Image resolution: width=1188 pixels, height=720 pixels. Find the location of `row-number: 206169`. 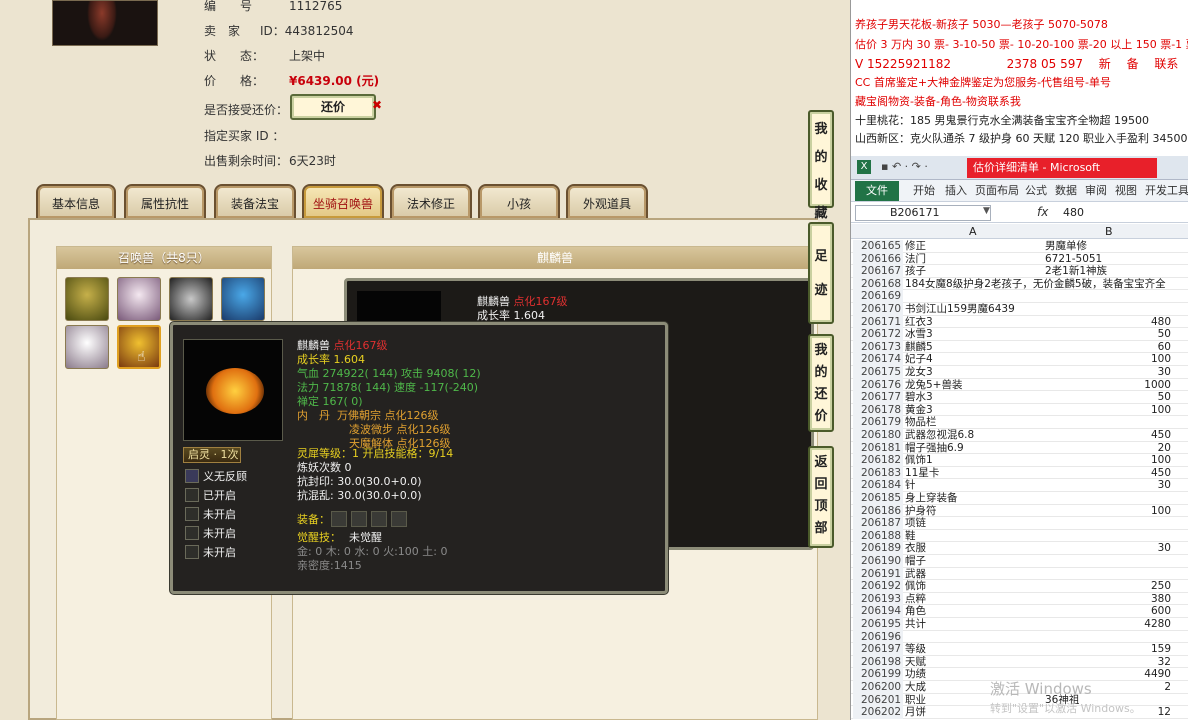

row-number: 206169 is located at coordinates (878, 296).